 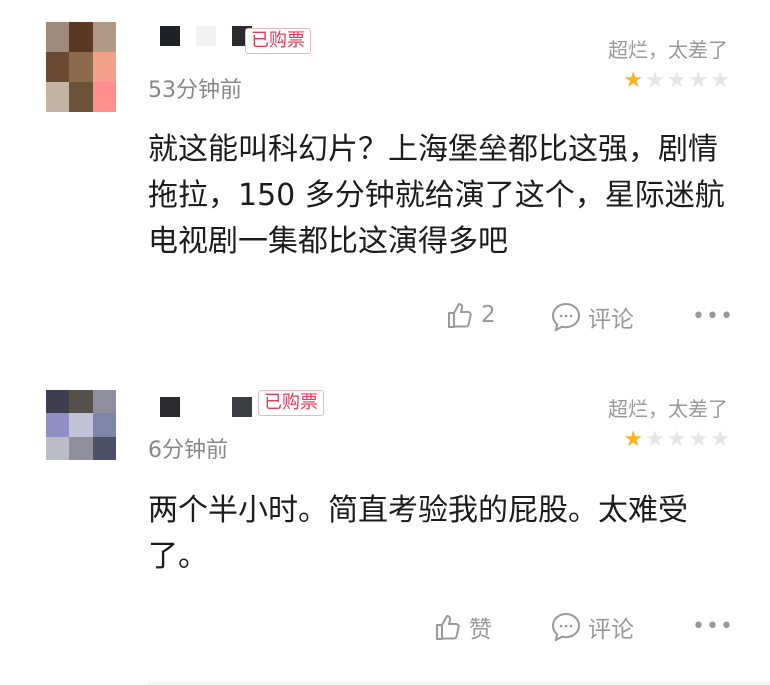 I want to click on comment-text: 两个半小时。简直考验我的屁股。太难受了。, so click(x=418, y=533).